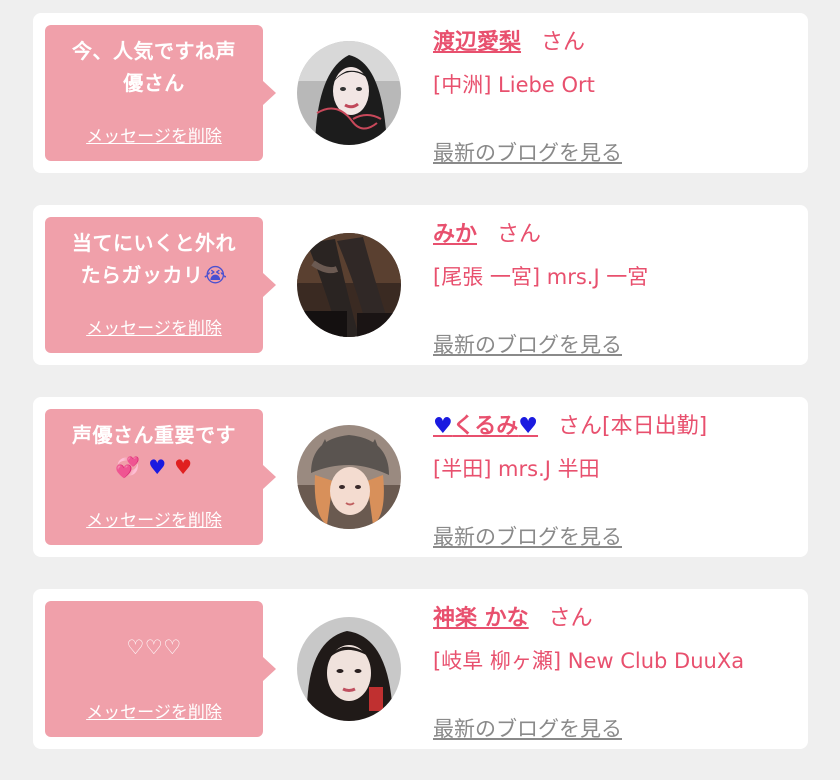 The image size is (840, 780). What do you see at coordinates (455, 234) in the screenshot?
I see `cast-name-link: みか` at bounding box center [455, 234].